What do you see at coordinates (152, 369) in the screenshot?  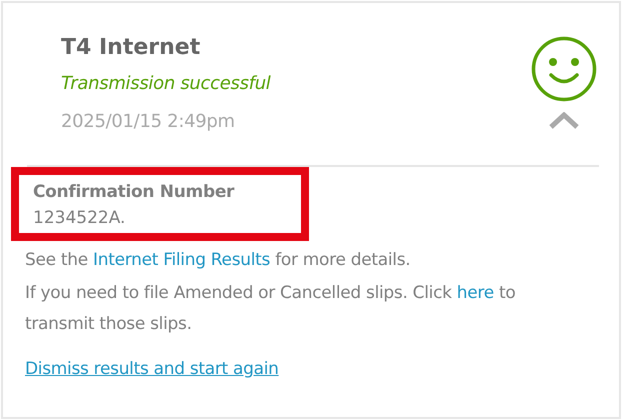 I see `dismiss-link: Dismiss results and start again` at bounding box center [152, 369].